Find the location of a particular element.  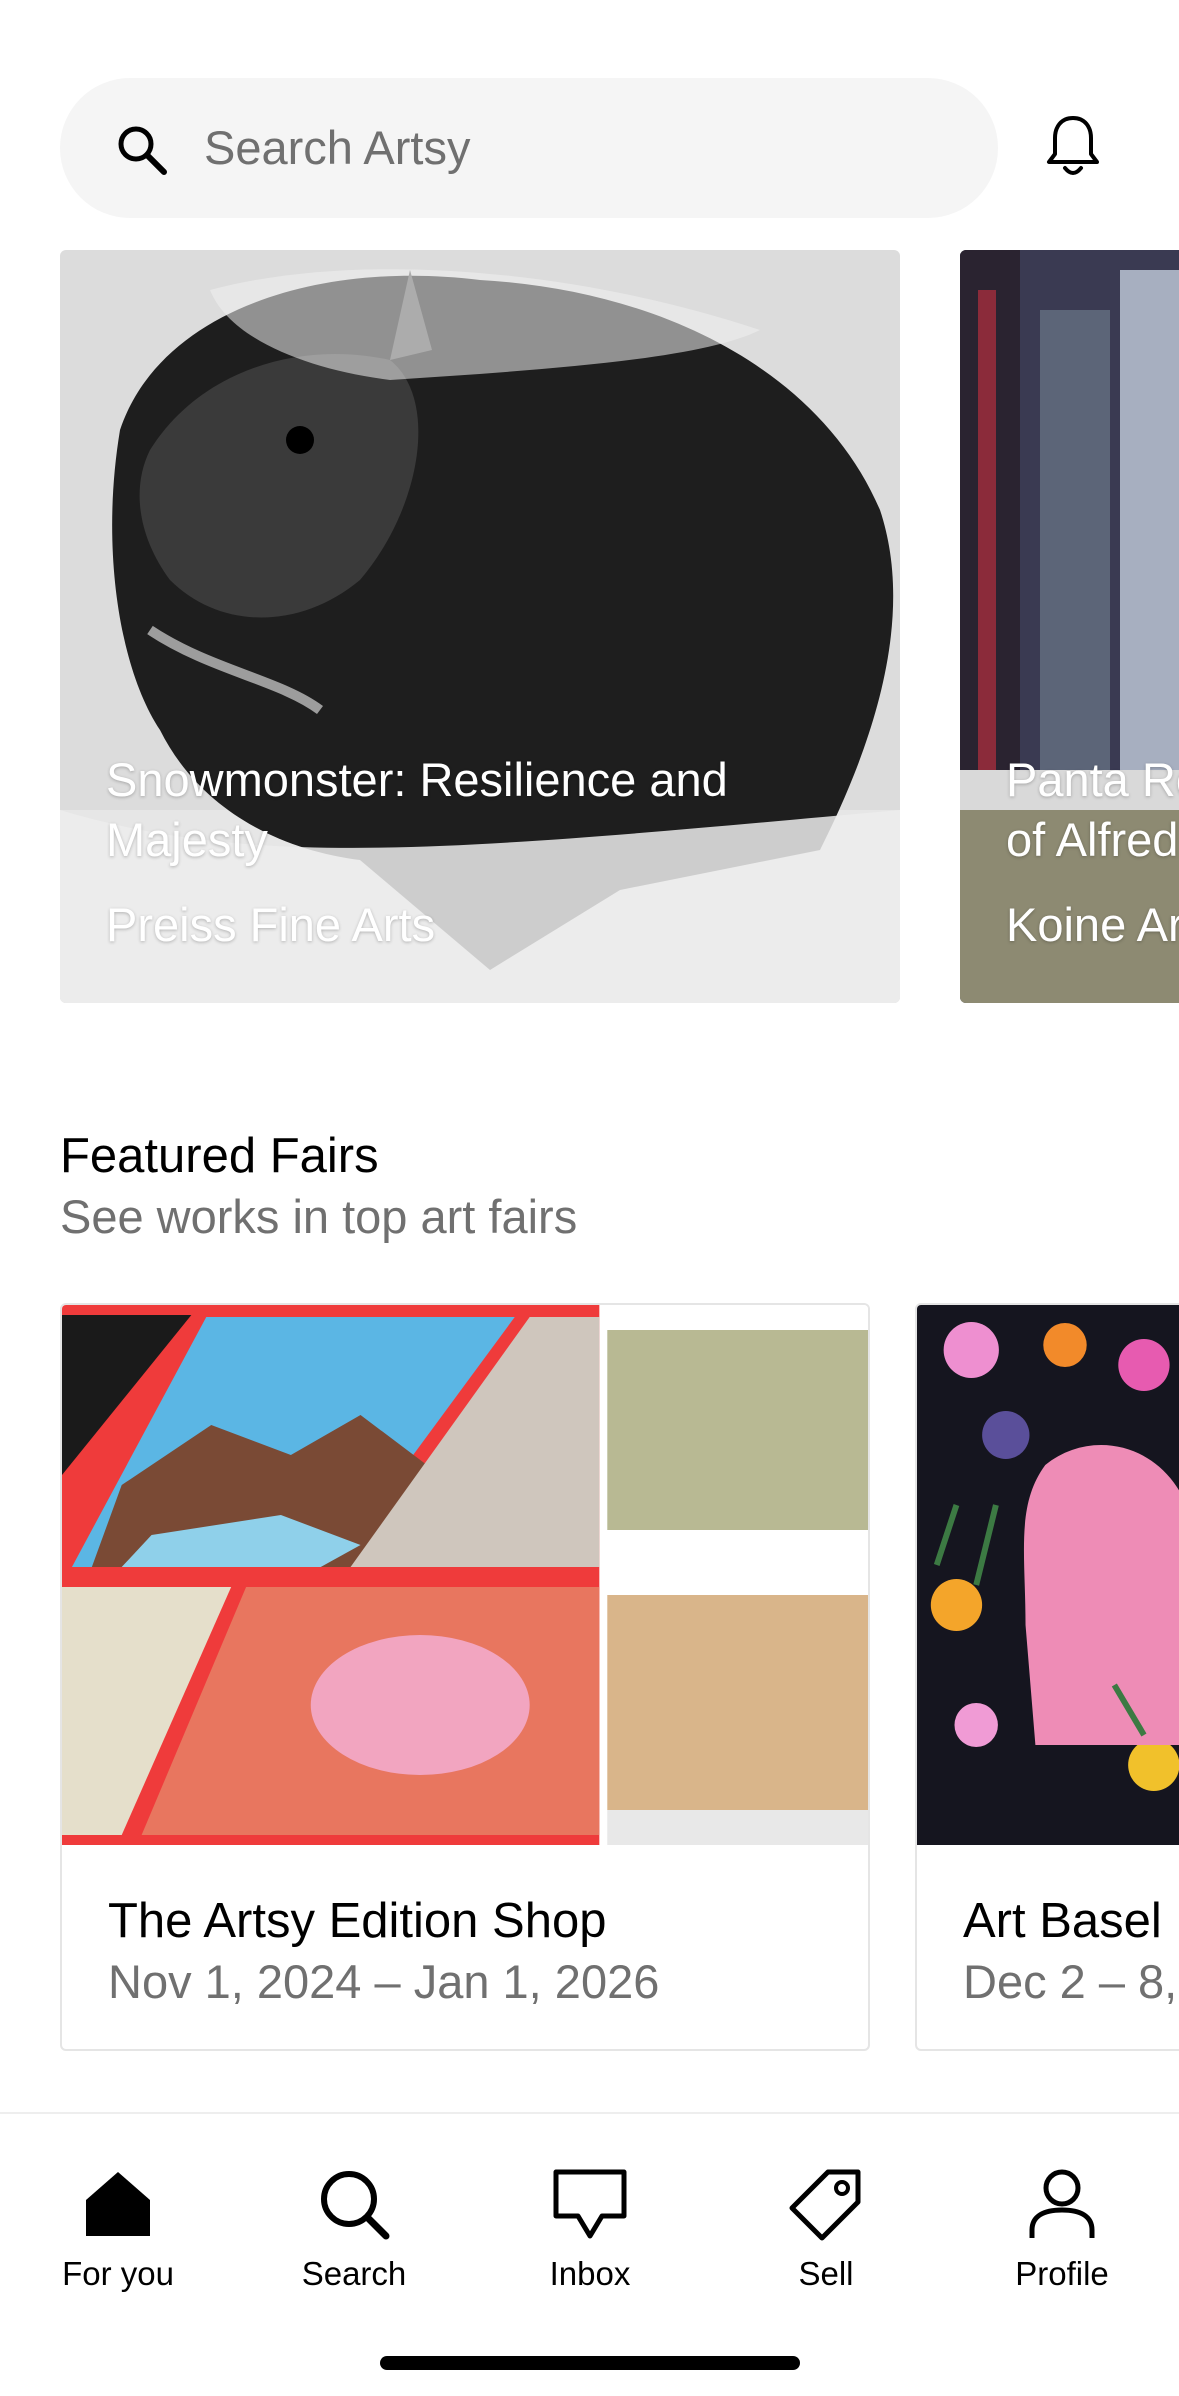

show-title: Panta Re of Alfred is located at coordinates (1092, 809).